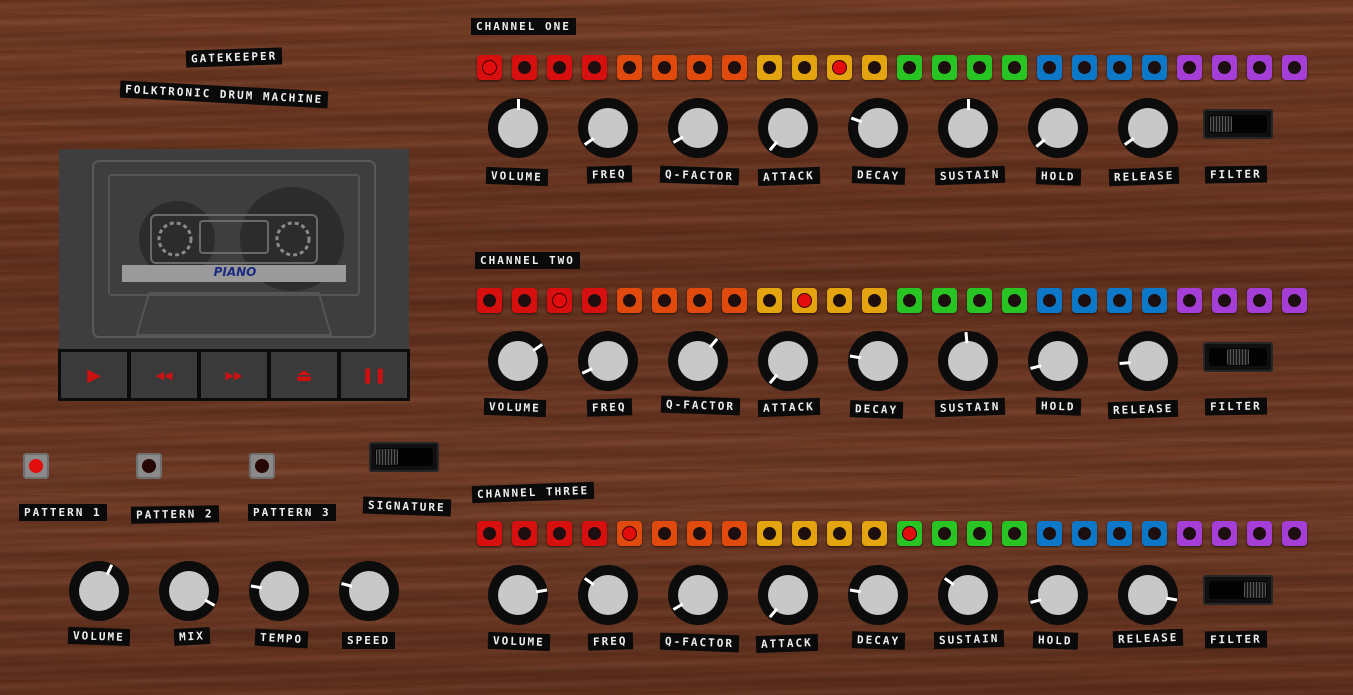 This screenshot has width=1353, height=695. What do you see at coordinates (189, 591) in the screenshot?
I see `master-mix-knob` at bounding box center [189, 591].